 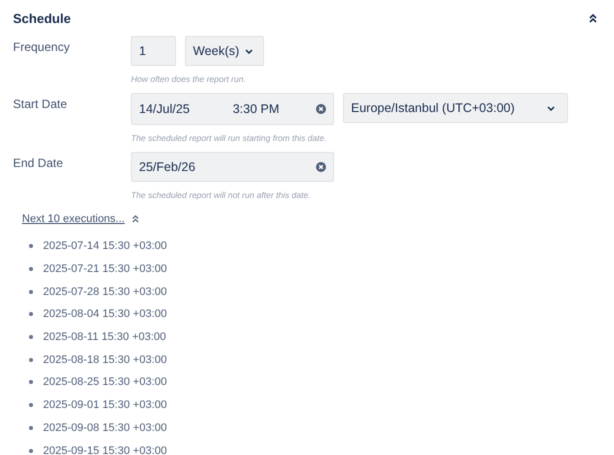 What do you see at coordinates (40, 104) in the screenshot?
I see `field-label: Start Date` at bounding box center [40, 104].